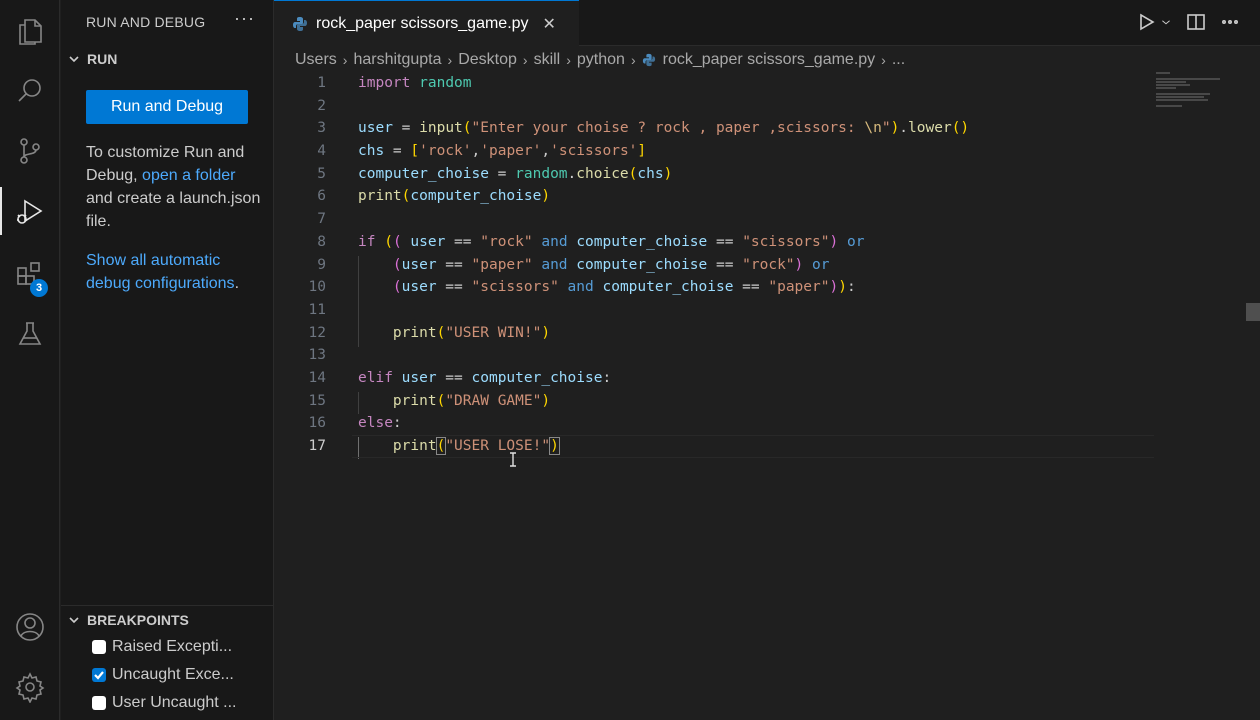  What do you see at coordinates (714, 196) in the screenshot?
I see `code-line: 6 print(computer_choise)` at bounding box center [714, 196].